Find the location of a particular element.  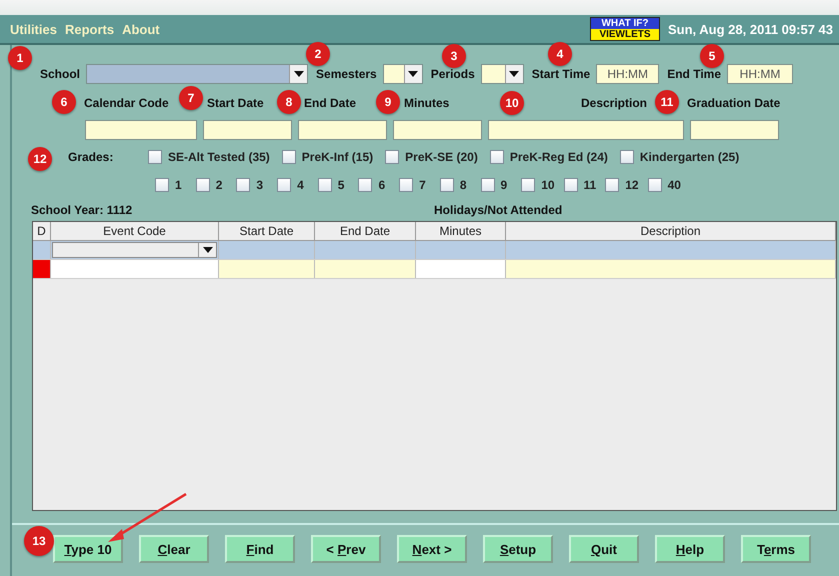

grades-label: Grades: is located at coordinates (91, 157).